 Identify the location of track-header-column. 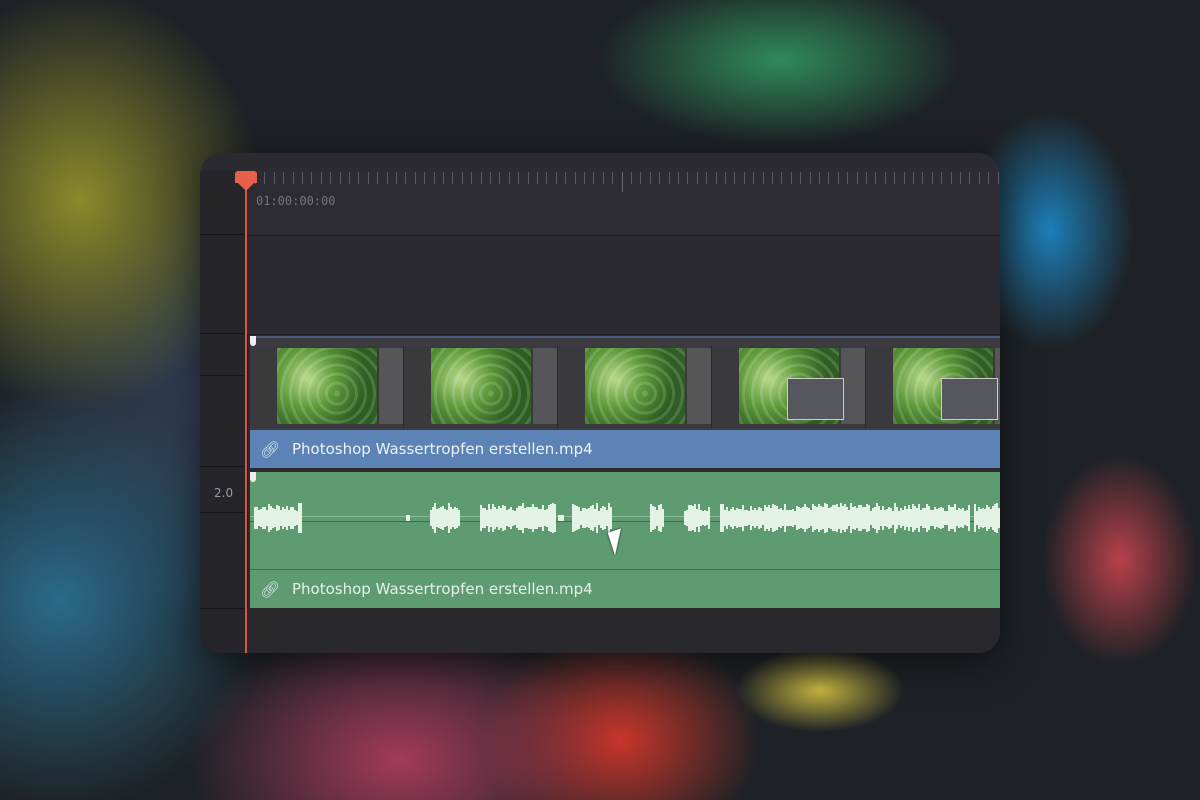
(224, 412).